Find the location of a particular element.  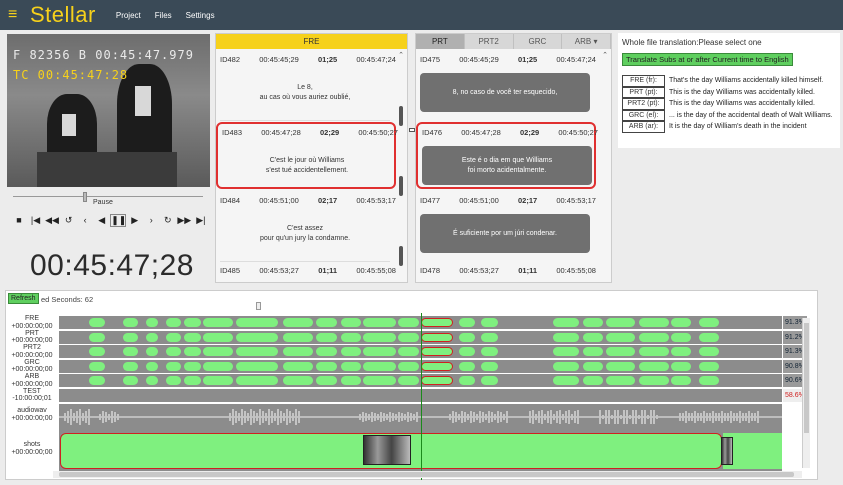

pause-icon: ❚❚ is located at coordinates (118, 220).